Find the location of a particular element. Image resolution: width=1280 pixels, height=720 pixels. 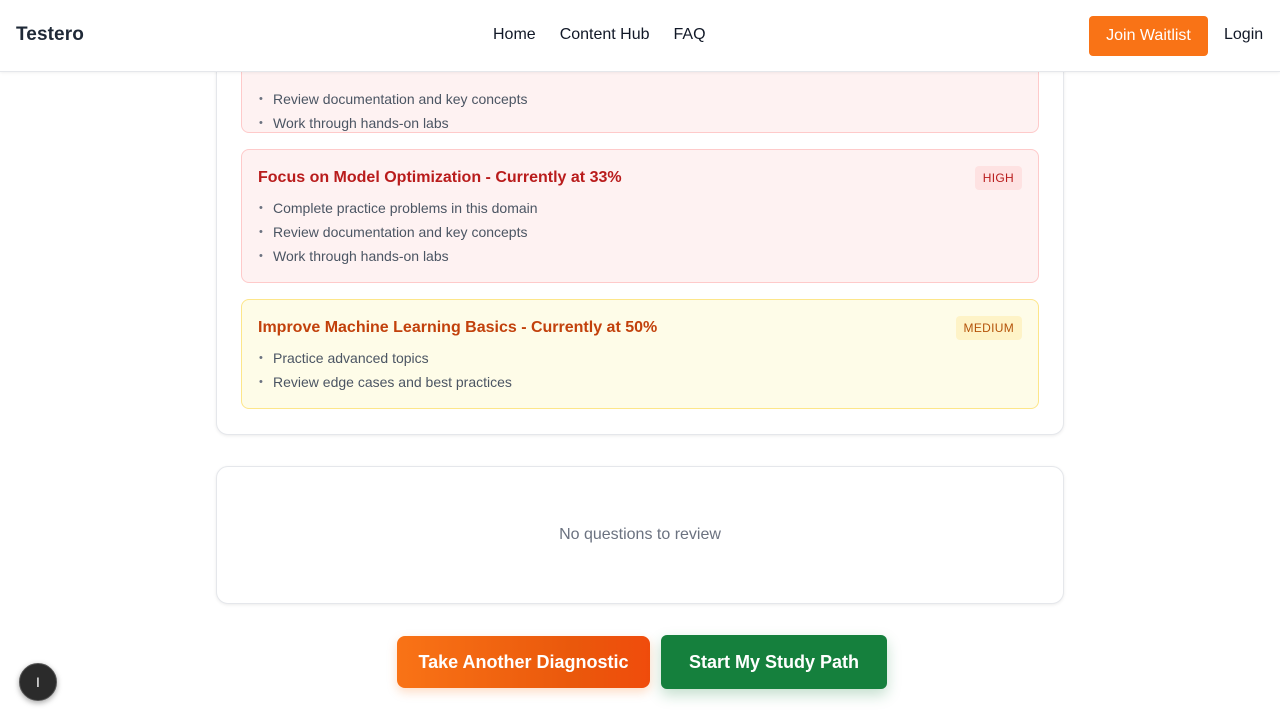

start-study-path-button: Start My Study Path is located at coordinates (774, 662).